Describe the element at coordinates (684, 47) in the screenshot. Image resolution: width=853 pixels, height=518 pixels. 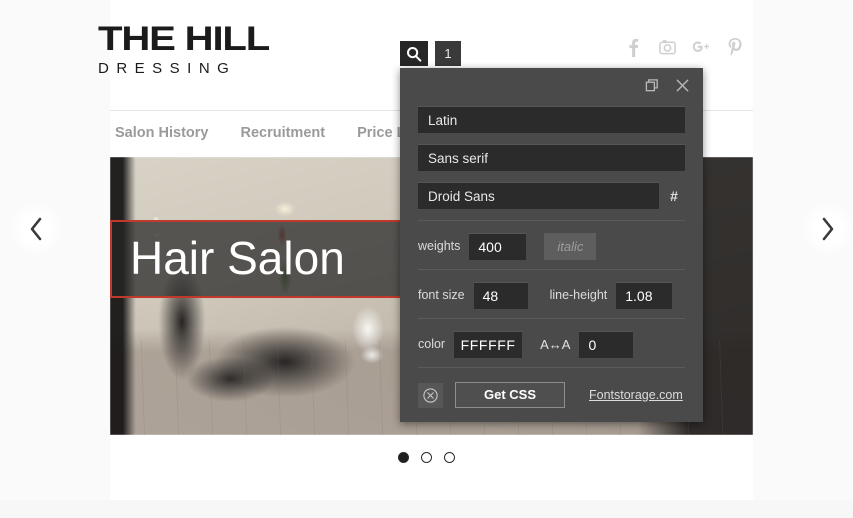
I see `social-links` at that location.